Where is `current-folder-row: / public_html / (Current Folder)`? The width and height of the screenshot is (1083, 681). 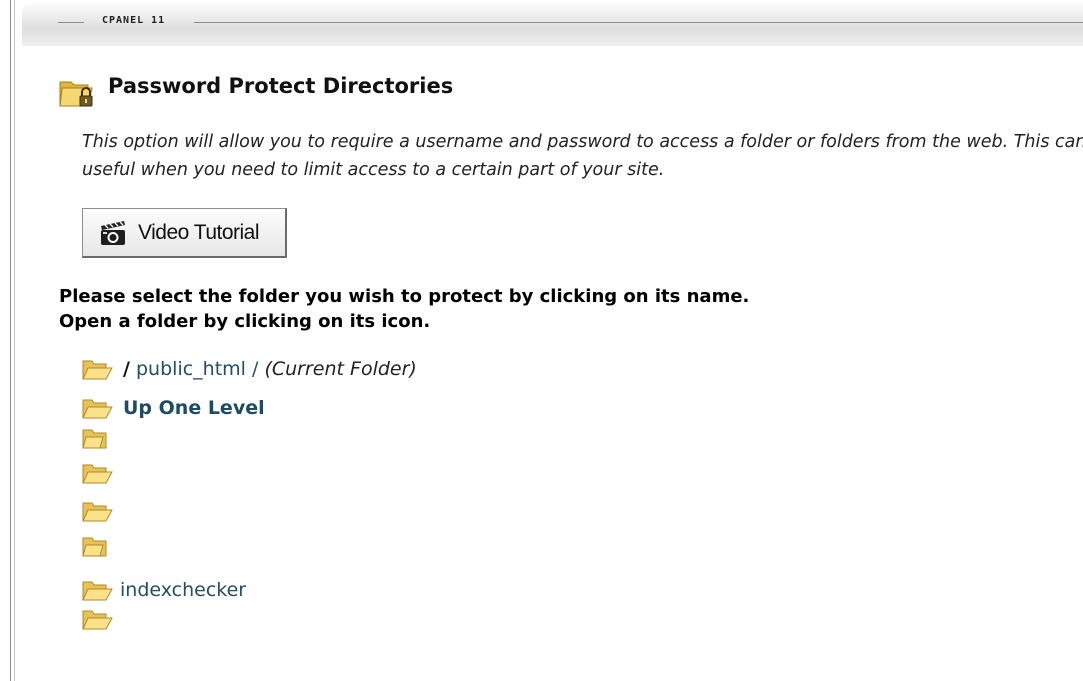
current-folder-row: / public_html / (Current Folder) is located at coordinates (249, 369).